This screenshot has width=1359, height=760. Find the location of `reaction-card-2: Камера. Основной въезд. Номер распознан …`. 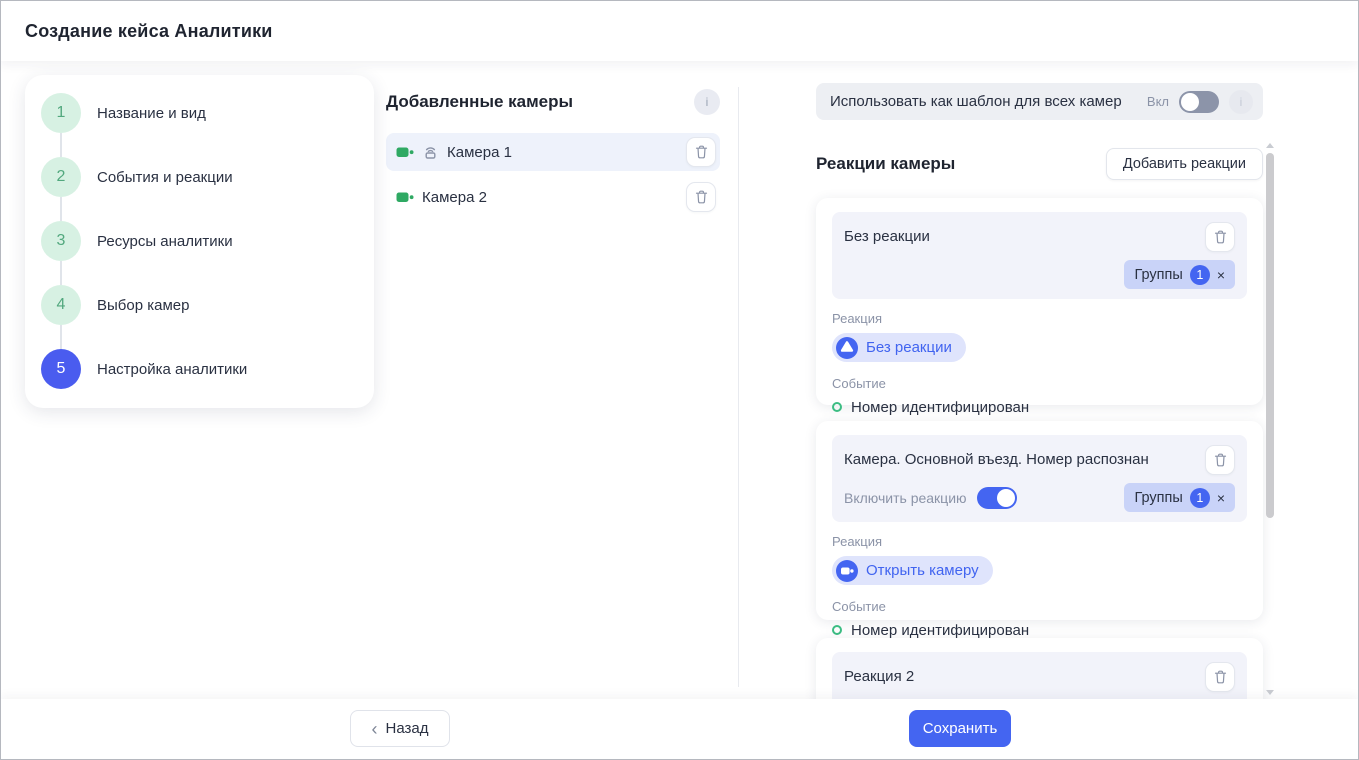

reaction-card-2: Камера. Основной въезд. Номер распознан … is located at coordinates (1039, 530).